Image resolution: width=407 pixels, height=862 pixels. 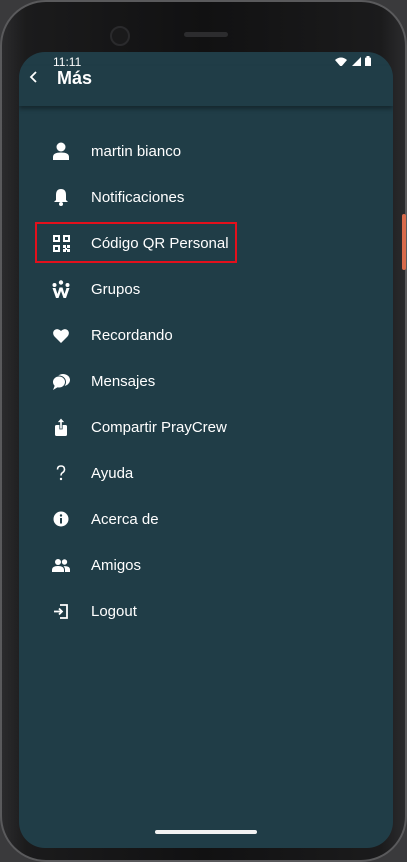 I want to click on home-indicator, so click(x=206, y=832).